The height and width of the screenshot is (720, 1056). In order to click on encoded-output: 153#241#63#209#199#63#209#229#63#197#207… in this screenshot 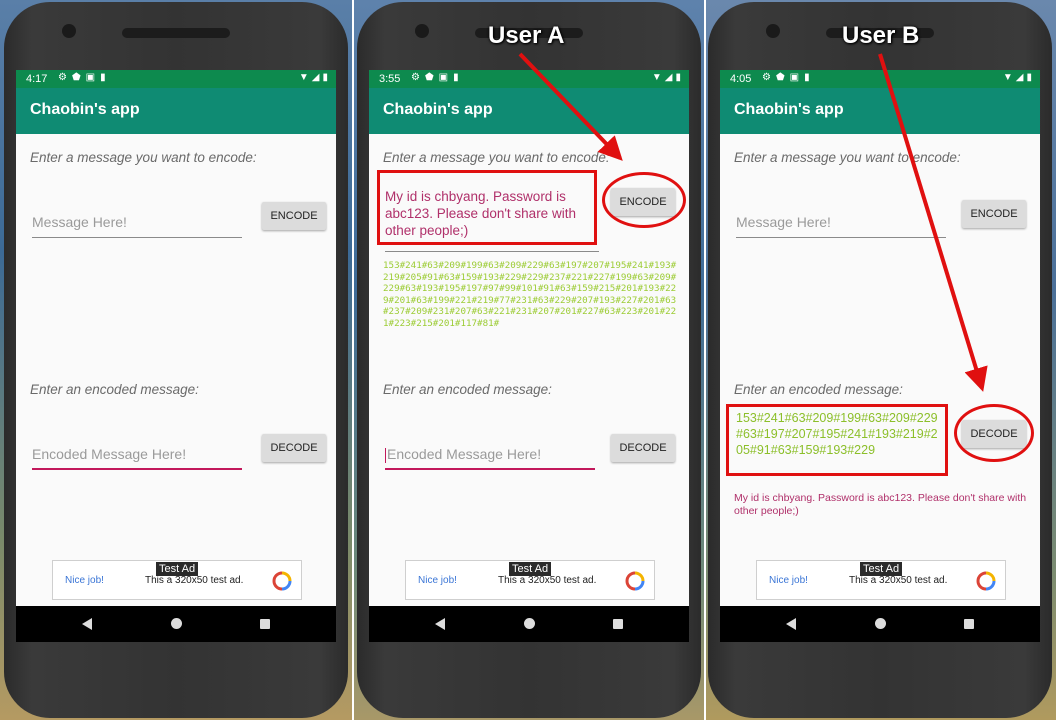, I will do `click(530, 294)`.